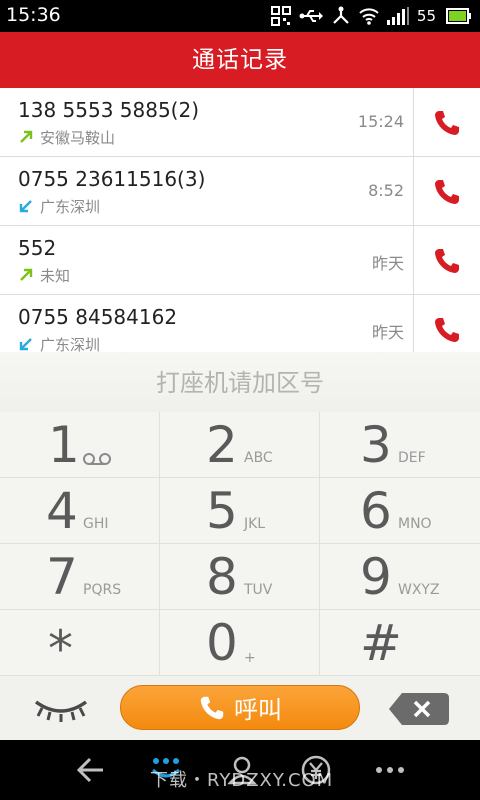 The width and height of the screenshot is (480, 800). I want to click on status-icons: 55, so click(371, 16).